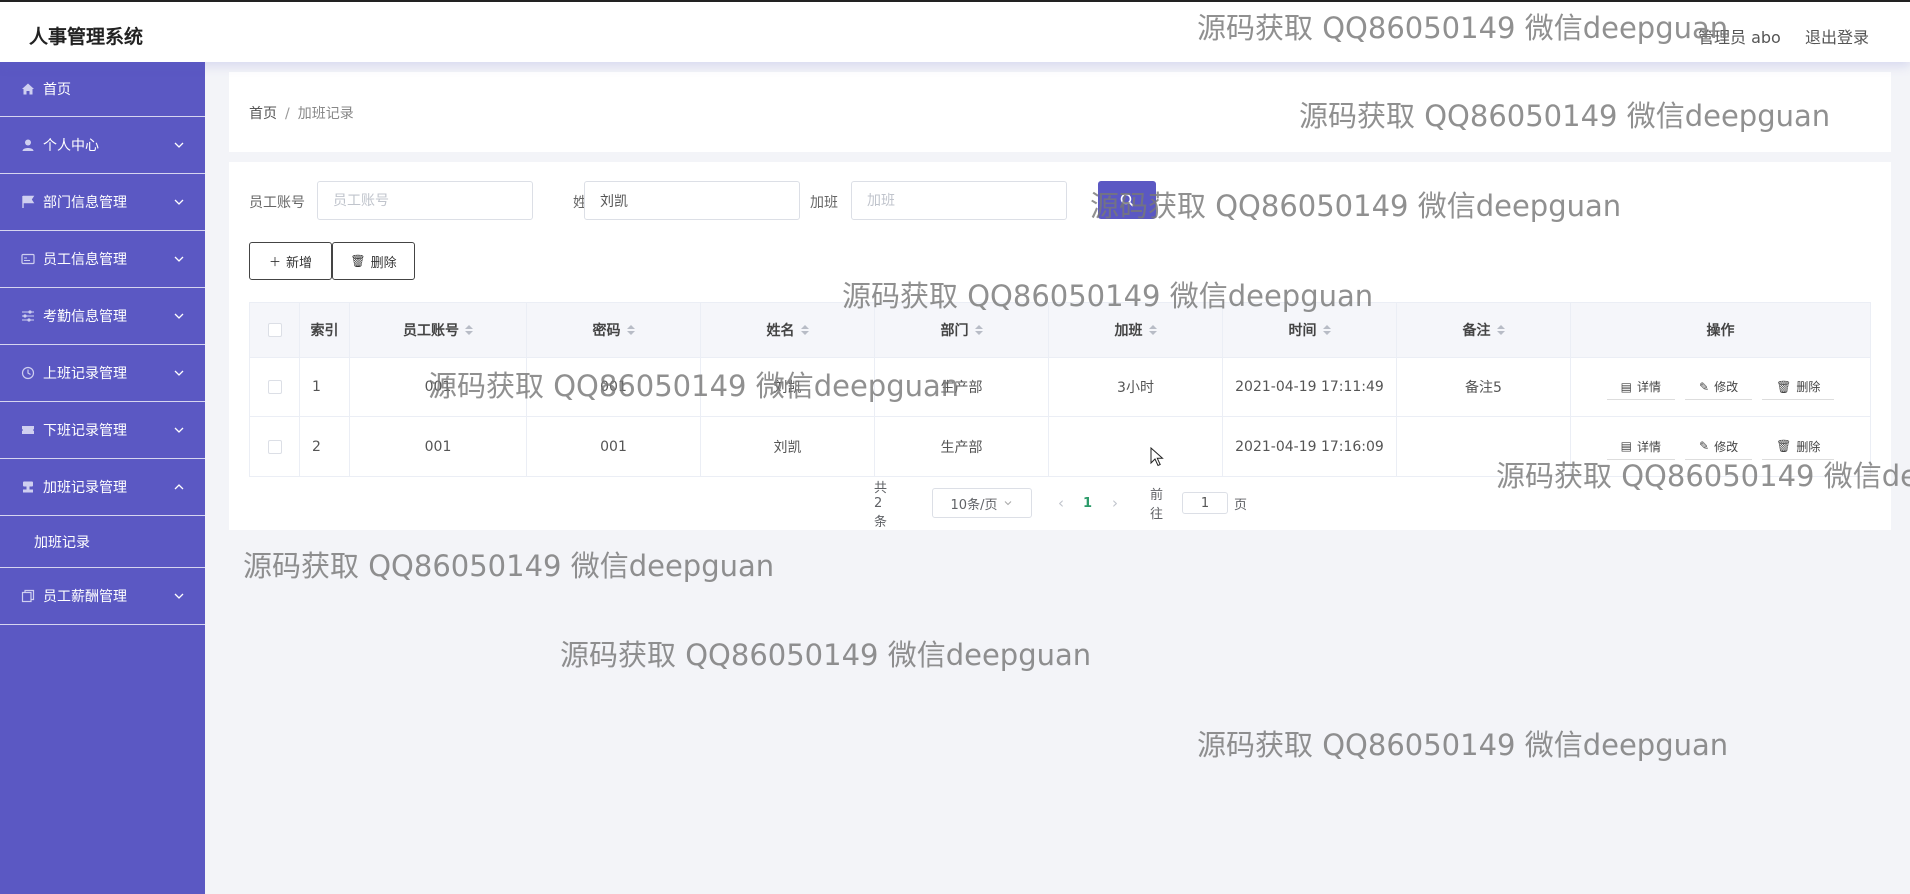 The width and height of the screenshot is (1910, 894). What do you see at coordinates (274, 330) in the screenshot?
I see `select-all-checkbox` at bounding box center [274, 330].